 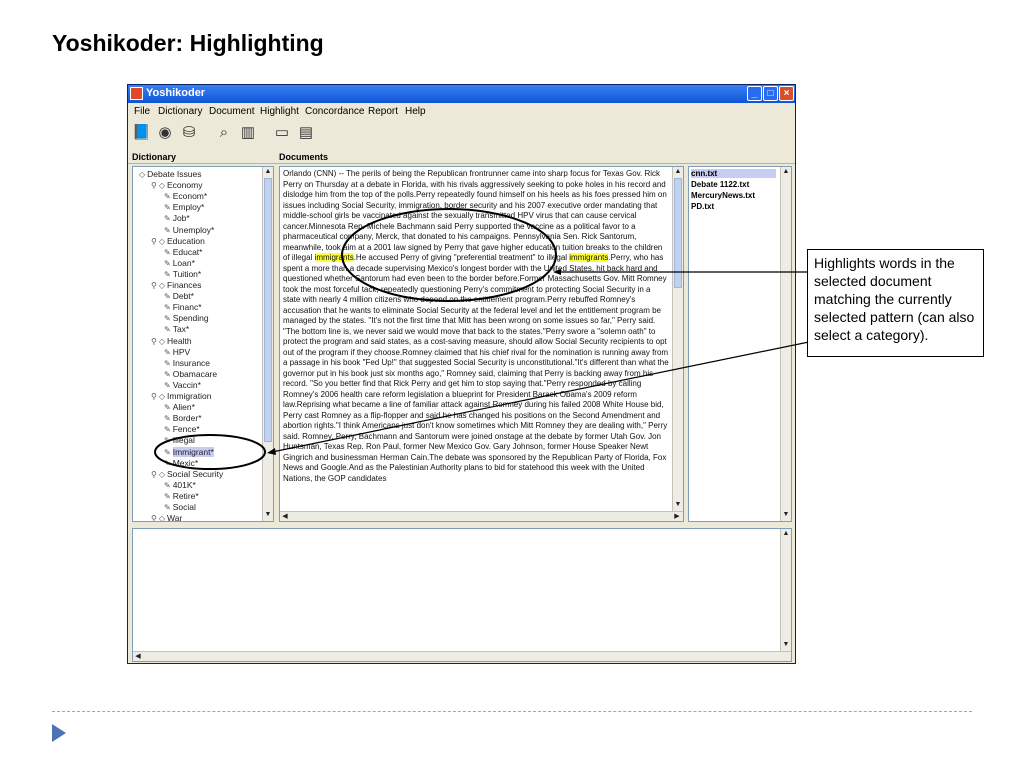 What do you see at coordinates (210, 452) in the screenshot?
I see `selection-ellipse` at bounding box center [210, 452].